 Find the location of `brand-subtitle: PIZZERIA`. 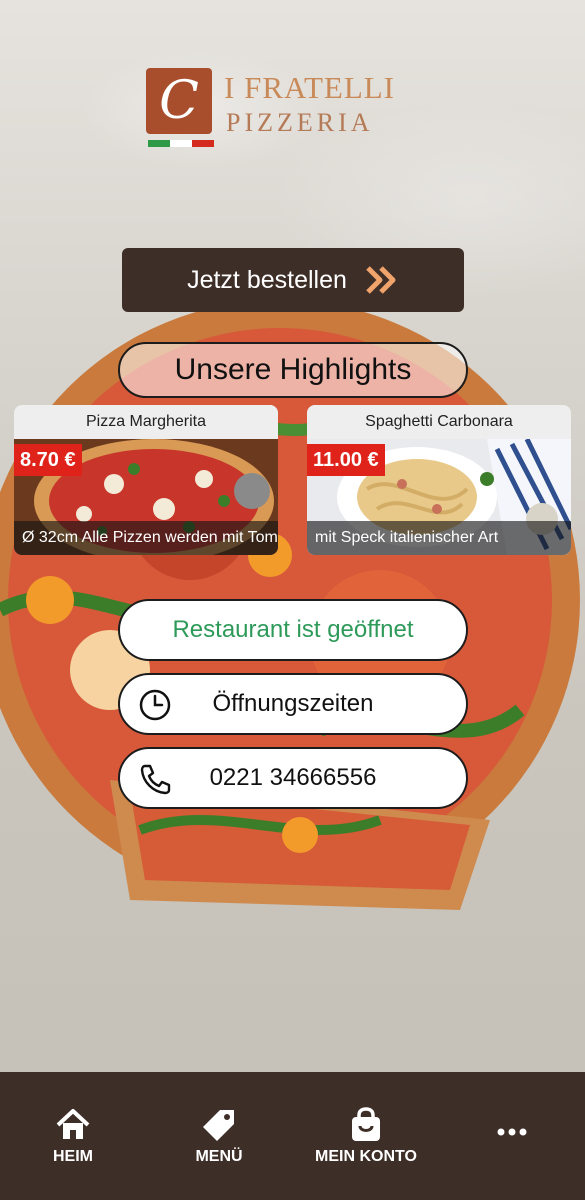

brand-subtitle: PIZZERIA is located at coordinates (300, 122).